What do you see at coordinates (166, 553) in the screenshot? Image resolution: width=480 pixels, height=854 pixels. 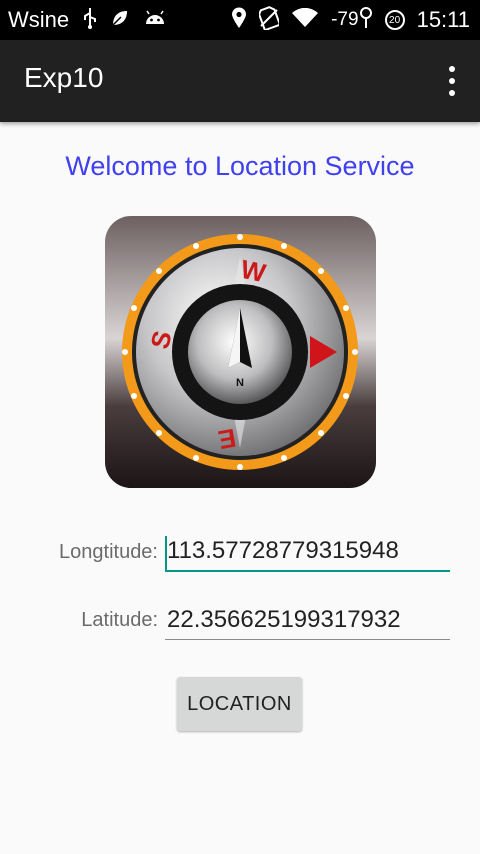 I see `text-cursor` at bounding box center [166, 553].